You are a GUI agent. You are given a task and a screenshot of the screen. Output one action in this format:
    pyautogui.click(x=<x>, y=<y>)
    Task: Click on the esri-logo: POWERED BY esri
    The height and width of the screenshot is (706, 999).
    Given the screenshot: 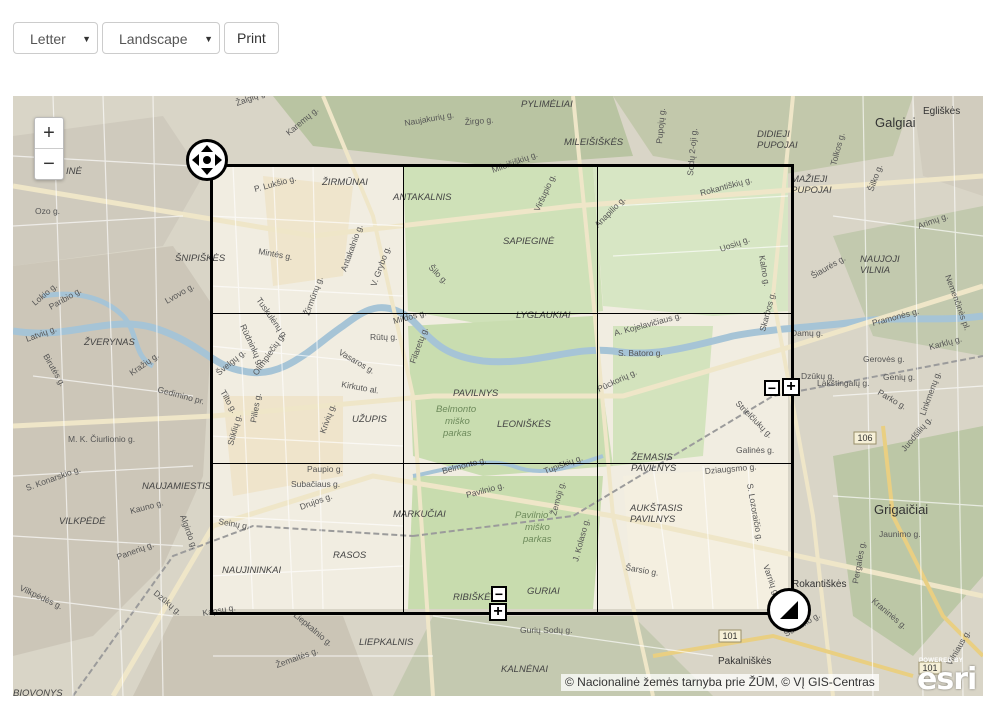 What is the action you would take?
    pyautogui.click(x=946, y=676)
    